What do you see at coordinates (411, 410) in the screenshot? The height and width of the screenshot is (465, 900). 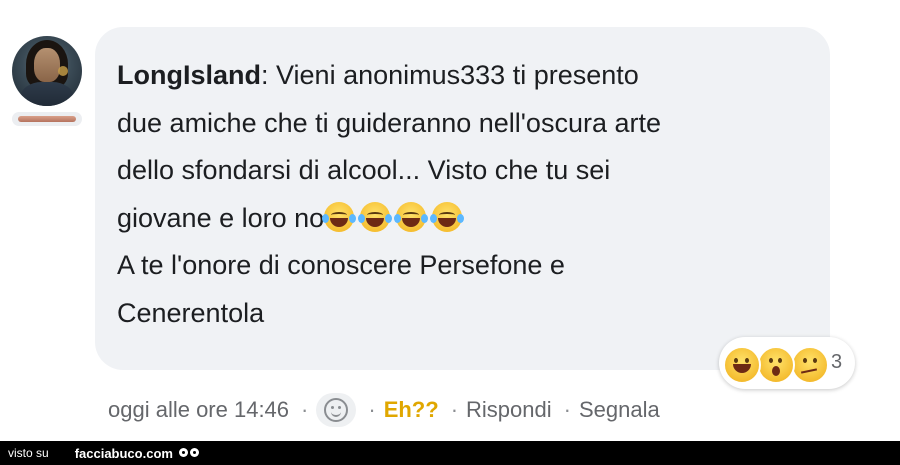 I see `selected-reaction: Eh??` at bounding box center [411, 410].